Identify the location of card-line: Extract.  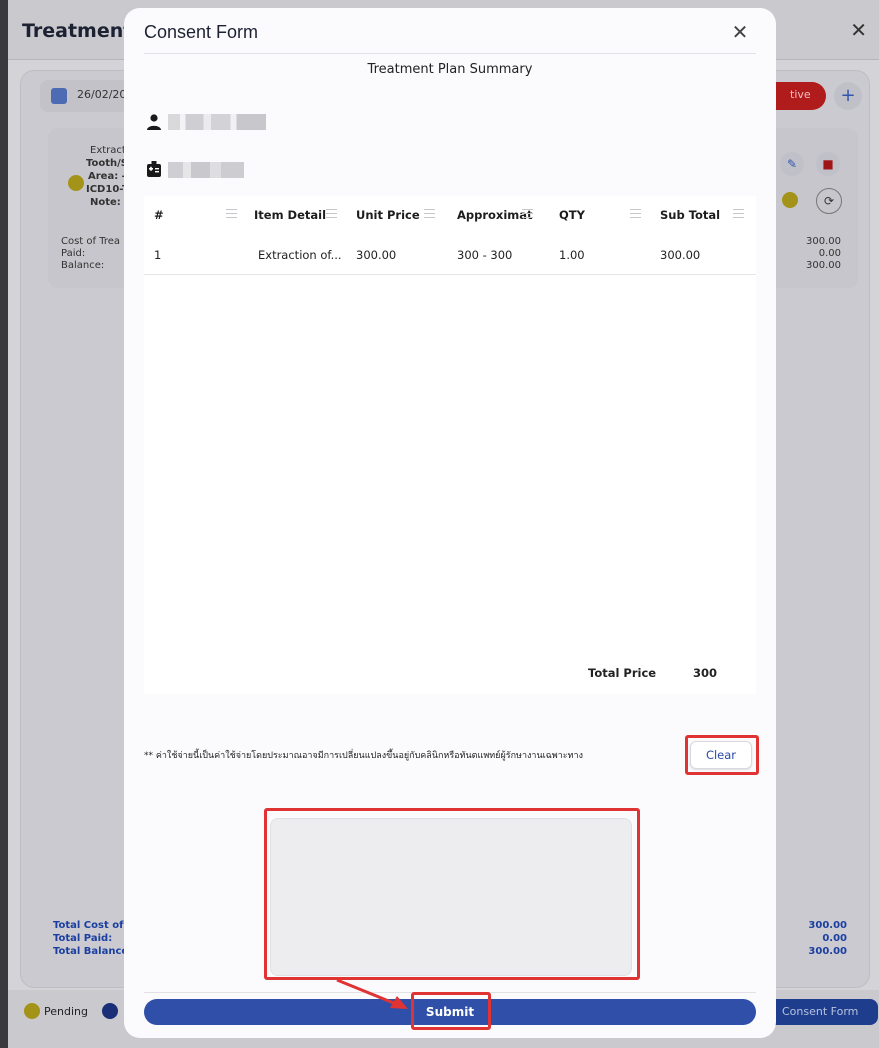
(108, 150).